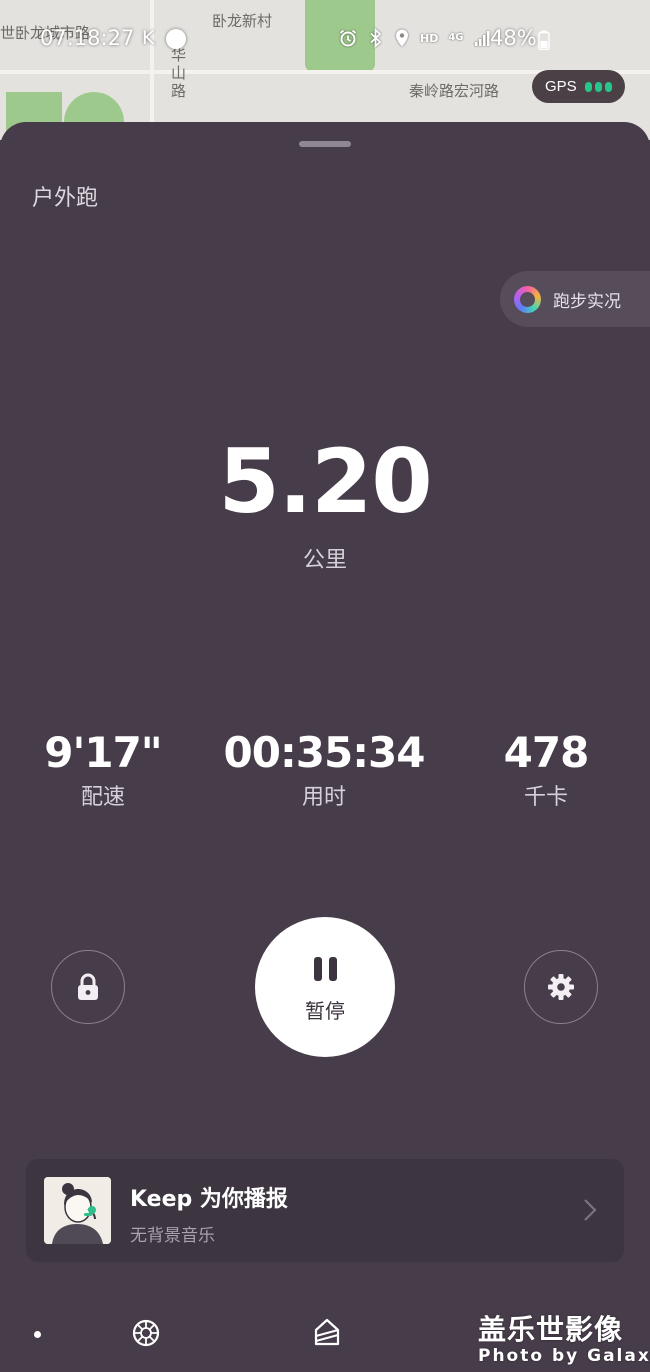 The image size is (650, 1372). I want to click on voice-broadcast-card: Keep 为你播报 无背景音乐, so click(325, 1210).